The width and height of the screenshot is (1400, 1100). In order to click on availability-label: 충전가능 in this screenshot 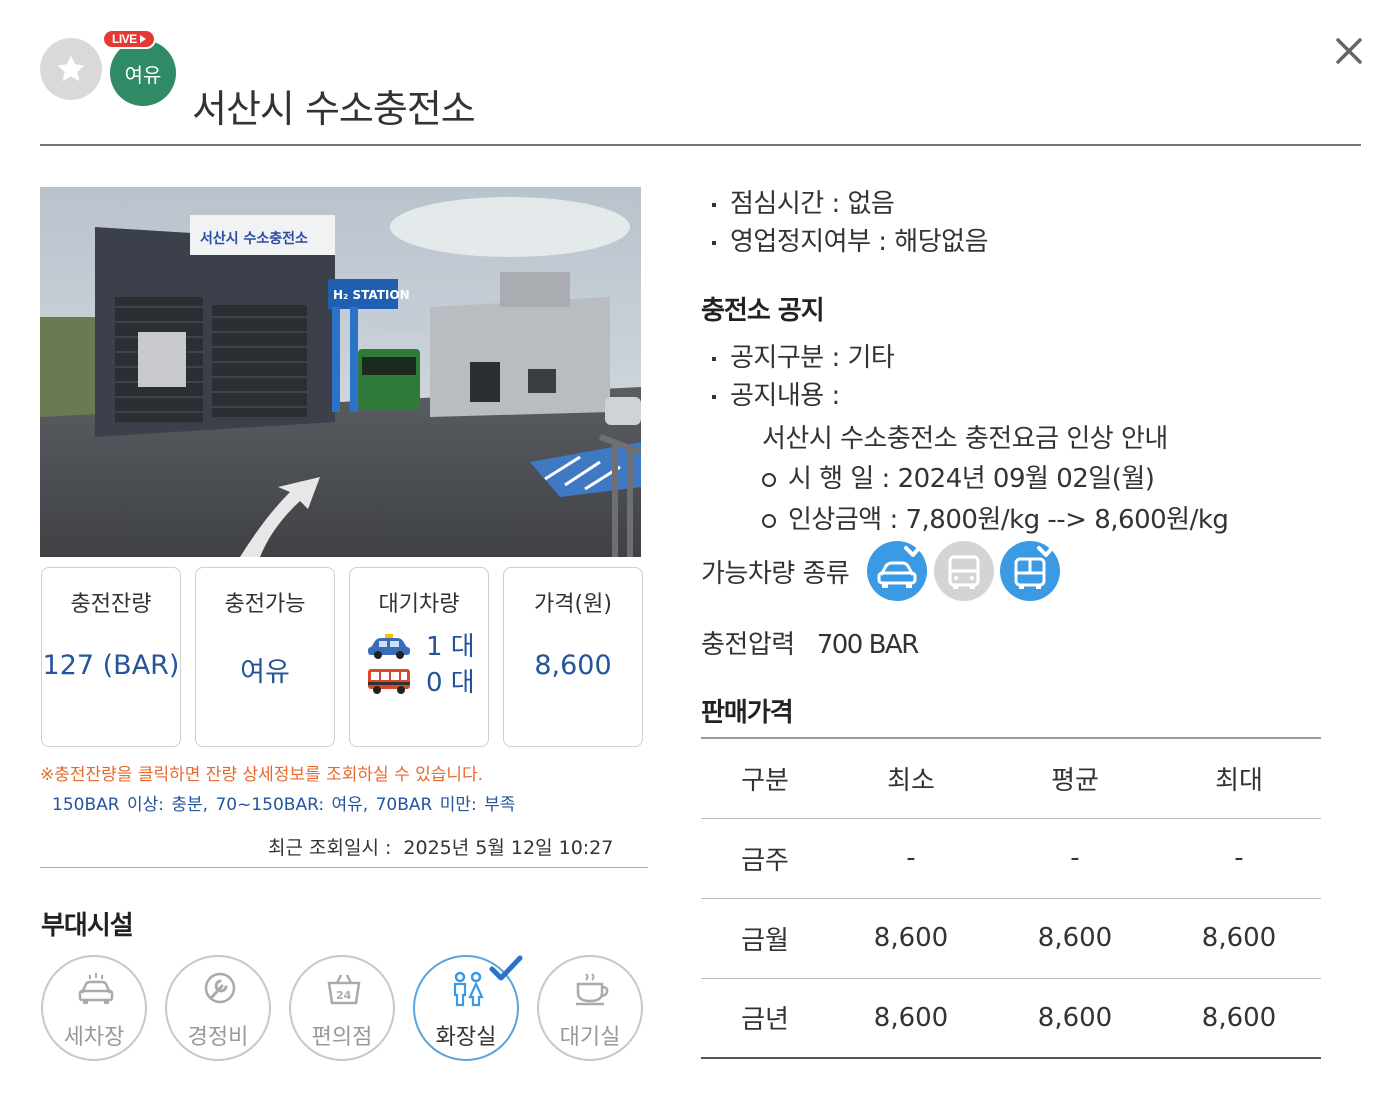, I will do `click(265, 604)`.